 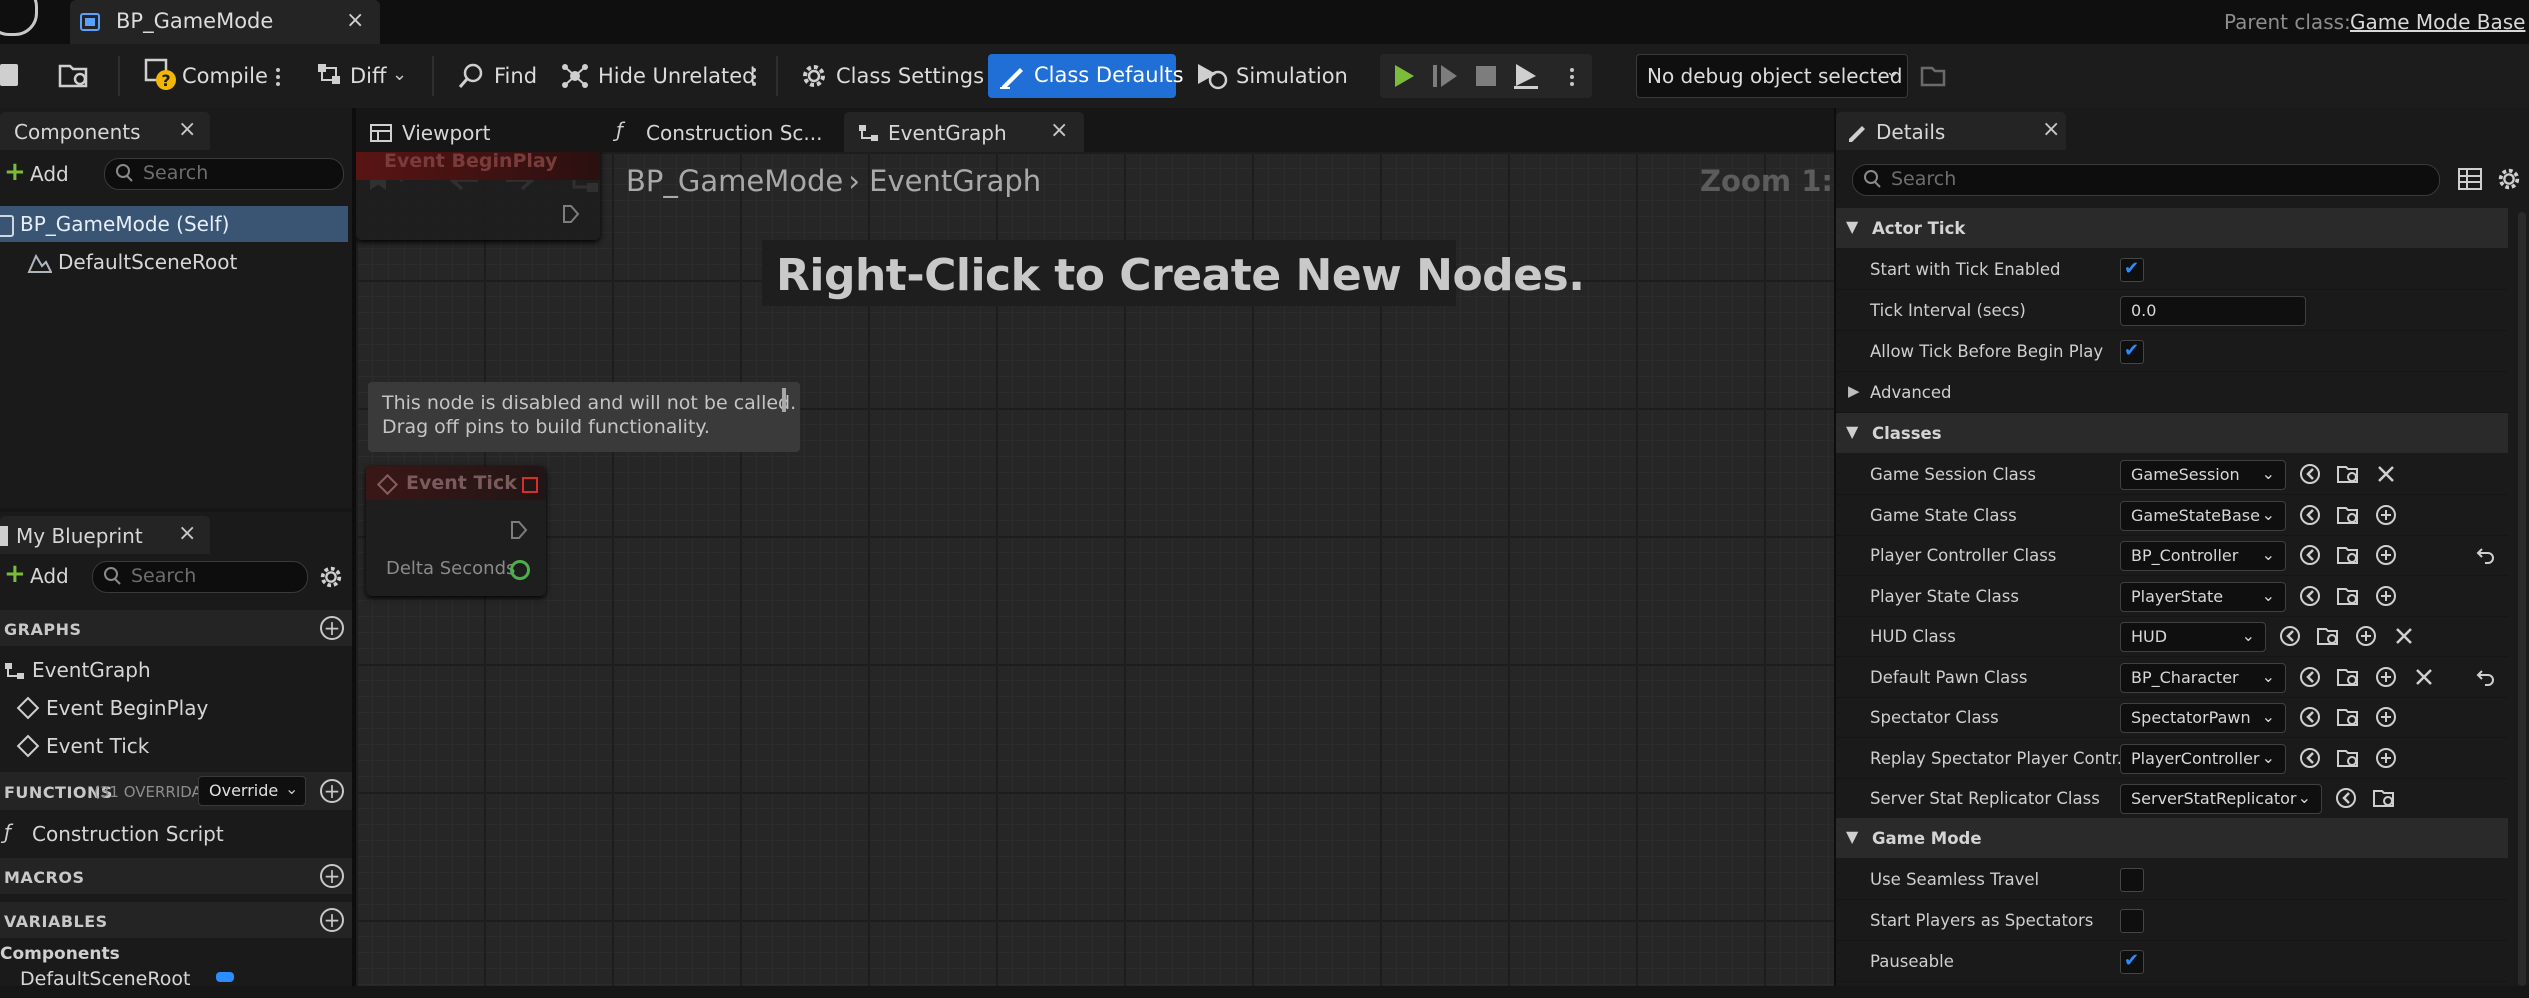 What do you see at coordinates (176, 628) in the screenshot?
I see `graphs-section-header: GRAPHS +` at bounding box center [176, 628].